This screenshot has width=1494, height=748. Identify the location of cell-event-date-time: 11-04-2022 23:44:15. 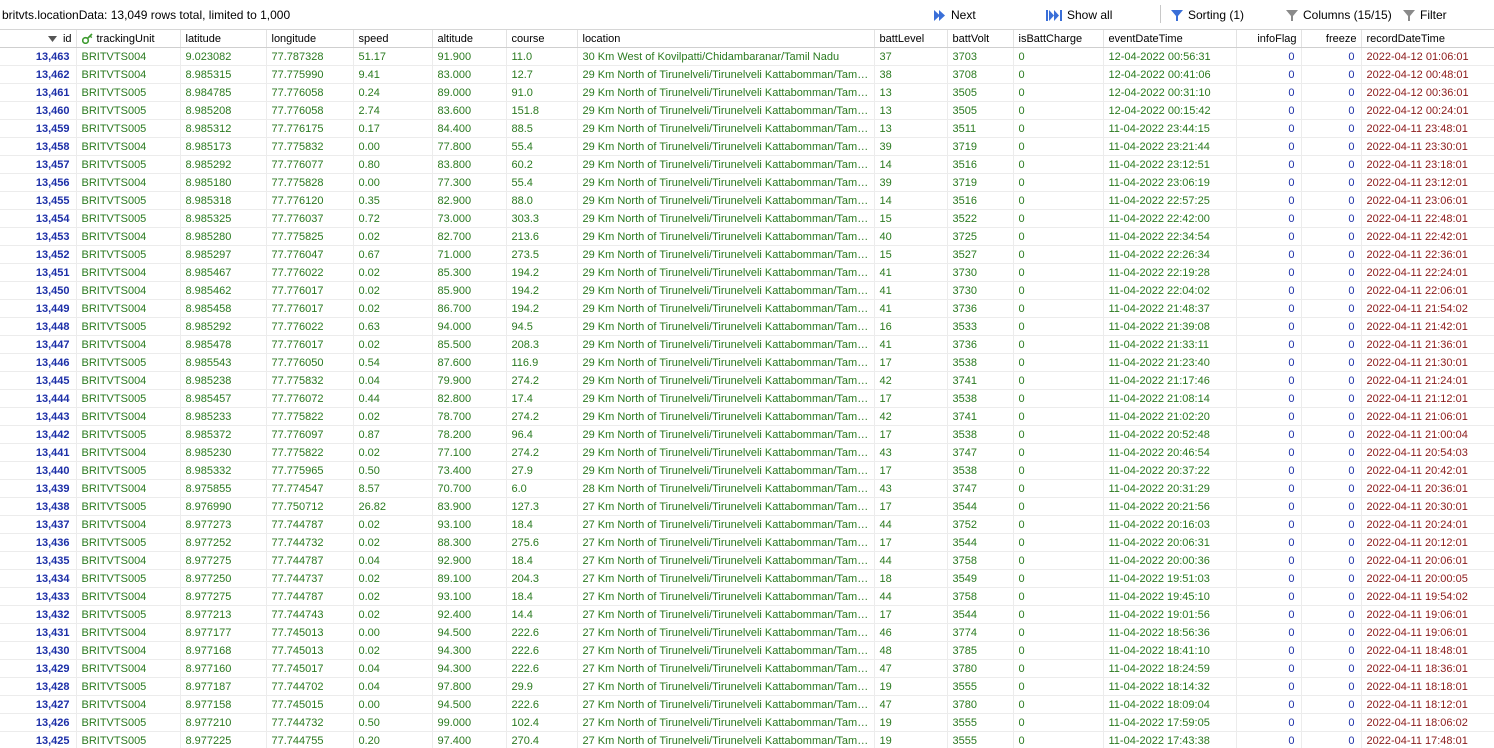
(1170, 128).